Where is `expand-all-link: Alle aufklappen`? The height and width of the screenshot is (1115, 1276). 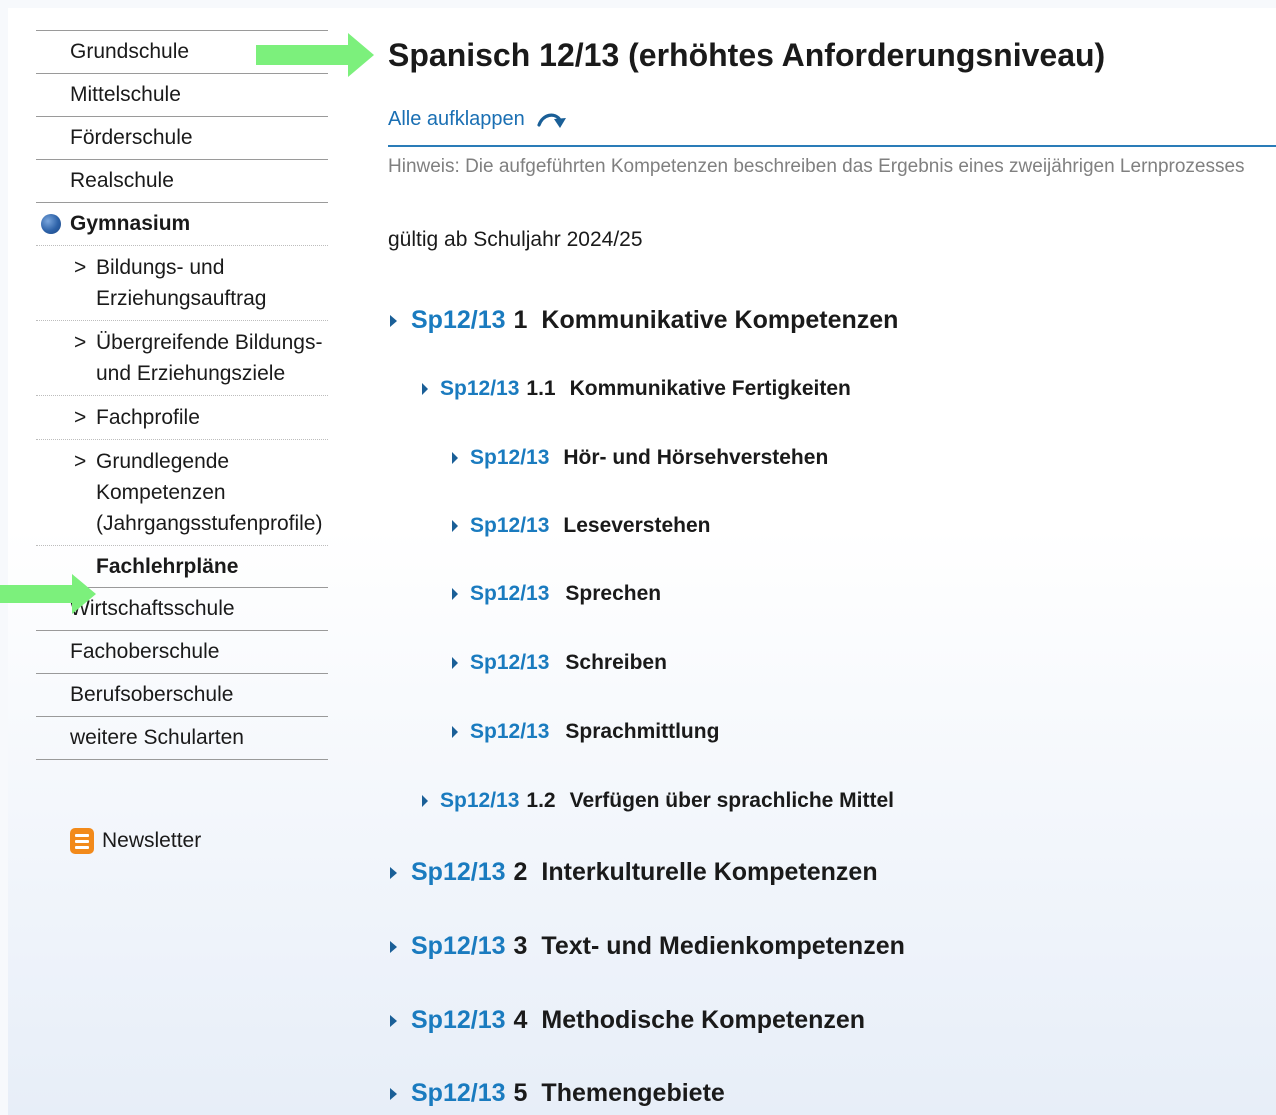 expand-all-link: Alle aufklappen is located at coordinates (477, 119).